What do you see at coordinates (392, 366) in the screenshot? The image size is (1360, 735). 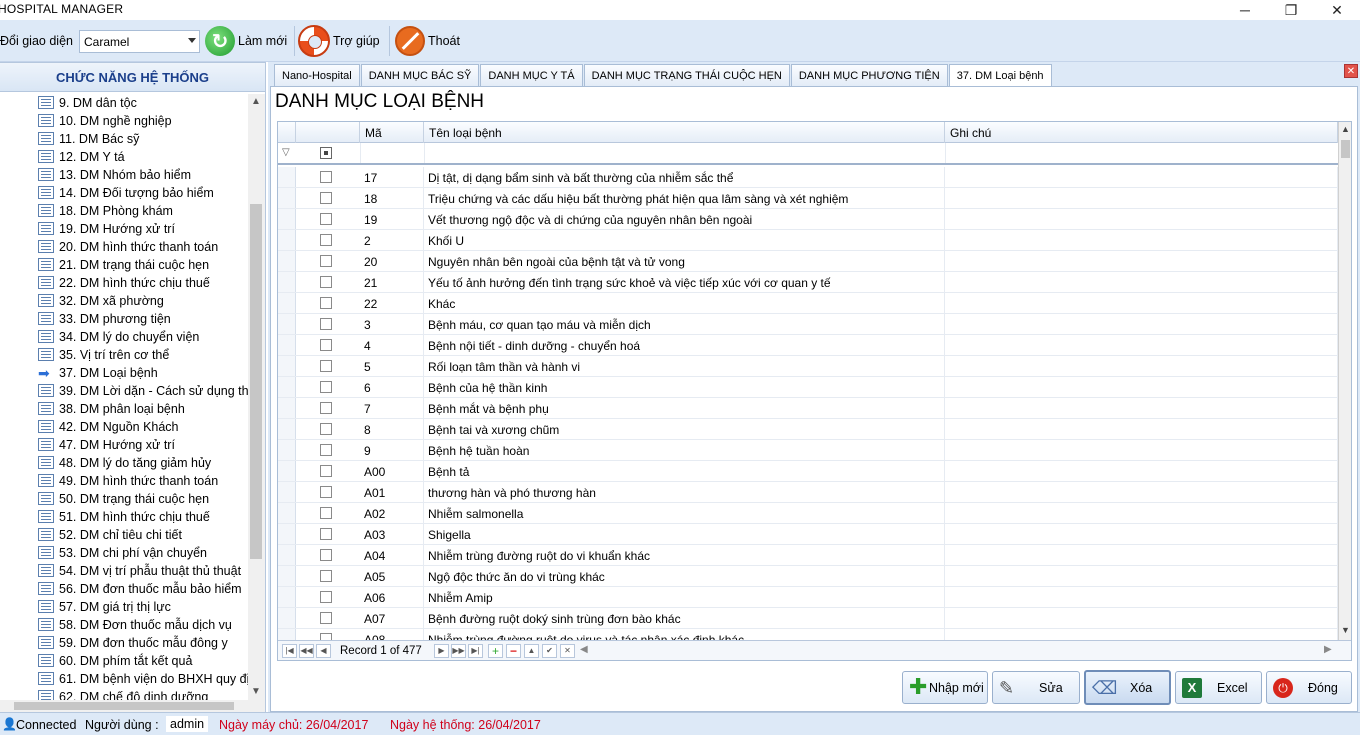 I see `cell-ma: 5` at bounding box center [392, 366].